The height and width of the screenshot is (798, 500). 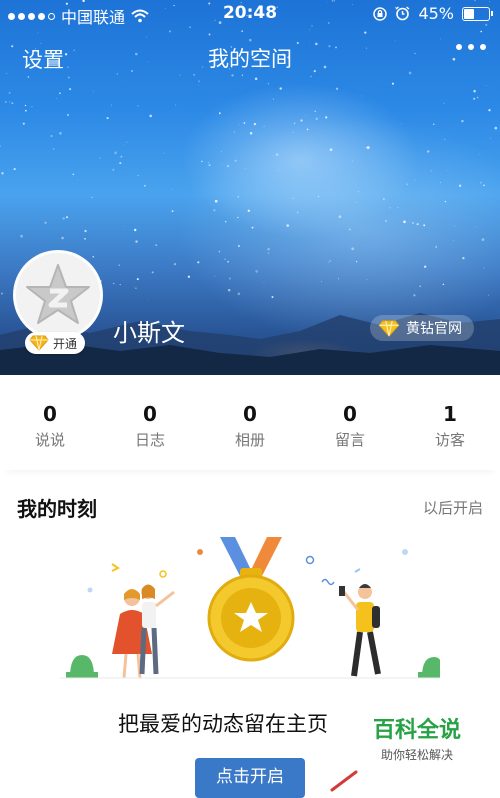 I want to click on status-bar: 中国联通 20:48 45%, so click(x=250, y=14).